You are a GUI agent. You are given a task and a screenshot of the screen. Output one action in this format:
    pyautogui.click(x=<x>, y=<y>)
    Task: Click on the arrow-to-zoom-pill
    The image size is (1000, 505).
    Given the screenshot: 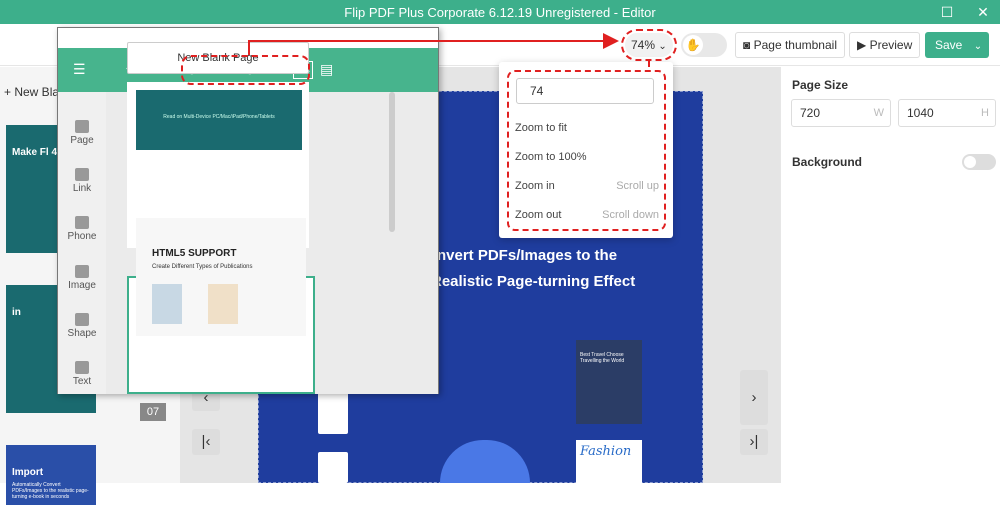 What is the action you would take?
    pyautogui.click(x=433, y=44)
    